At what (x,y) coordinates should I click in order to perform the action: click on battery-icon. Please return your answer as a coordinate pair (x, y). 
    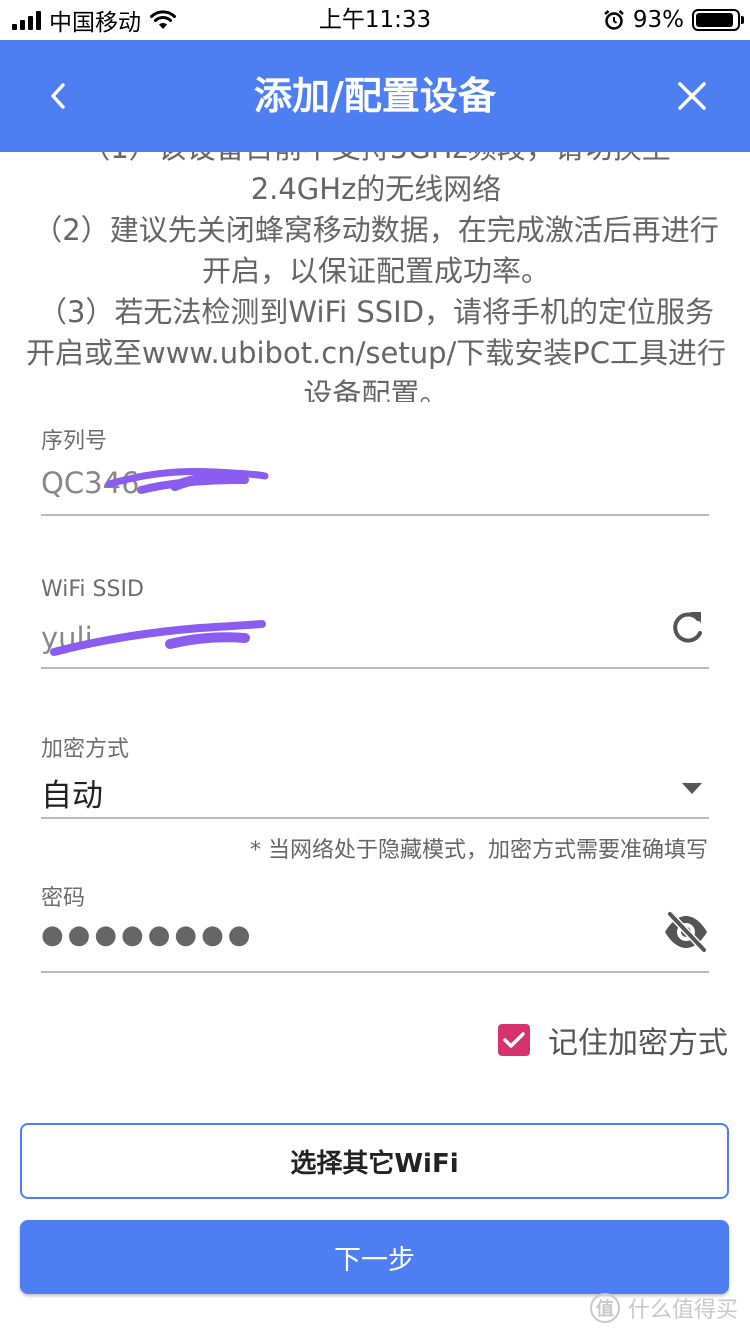
    Looking at the image, I should click on (718, 20).